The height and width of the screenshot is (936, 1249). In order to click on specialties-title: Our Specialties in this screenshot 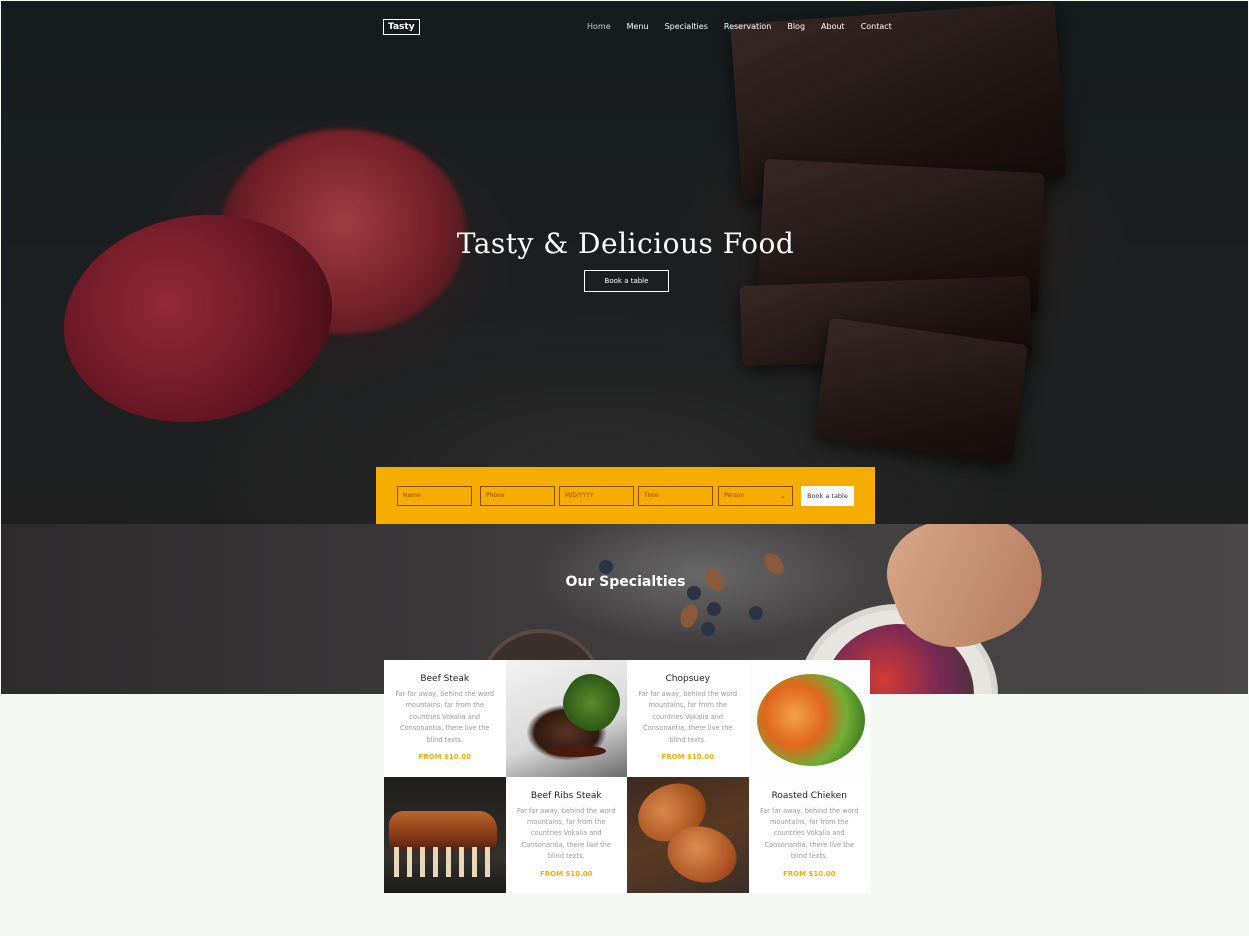, I will do `click(625, 582)`.